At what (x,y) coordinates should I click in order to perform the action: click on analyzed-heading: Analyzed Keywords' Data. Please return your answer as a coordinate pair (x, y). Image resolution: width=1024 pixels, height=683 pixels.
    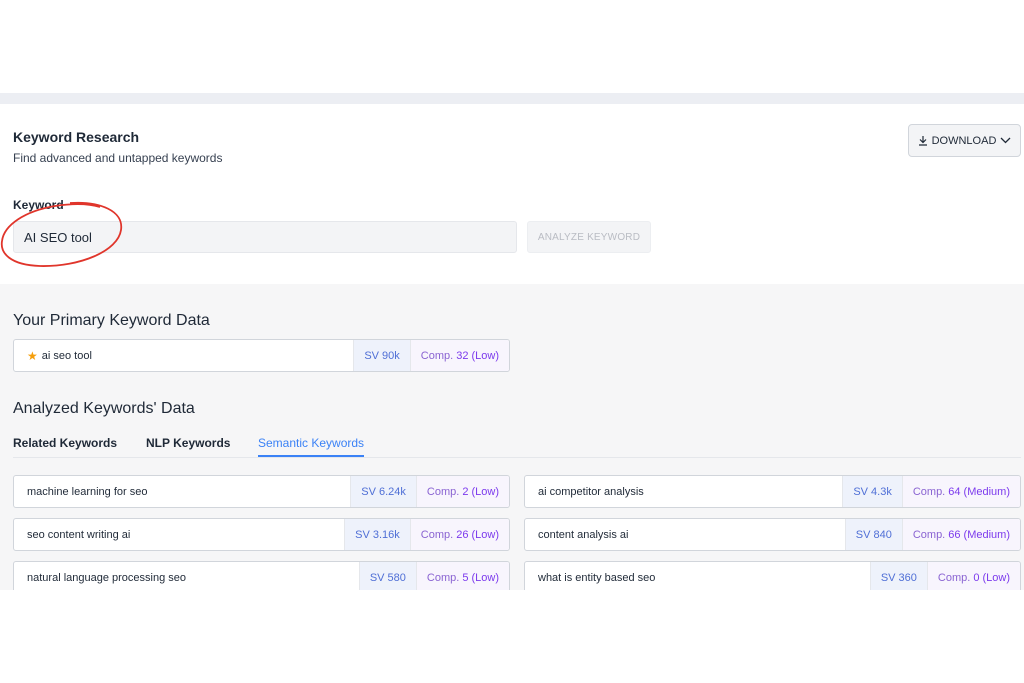
    Looking at the image, I should click on (104, 408).